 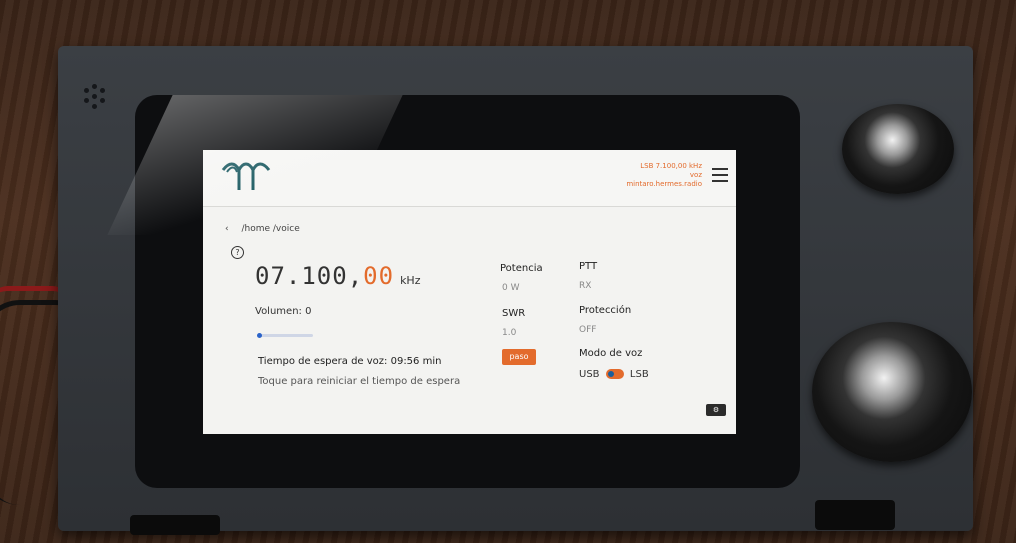 I want to click on breadcrumb-path: /home /voice, so click(x=270, y=229).